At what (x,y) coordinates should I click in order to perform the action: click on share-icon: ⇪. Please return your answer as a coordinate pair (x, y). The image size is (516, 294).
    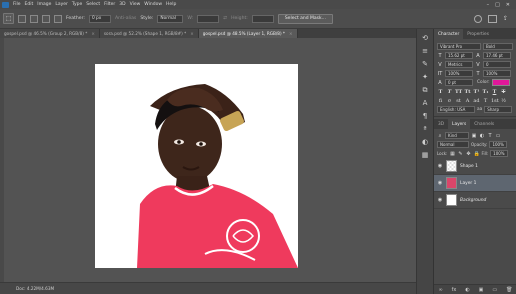
    Looking at the image, I should click on (505, 18).